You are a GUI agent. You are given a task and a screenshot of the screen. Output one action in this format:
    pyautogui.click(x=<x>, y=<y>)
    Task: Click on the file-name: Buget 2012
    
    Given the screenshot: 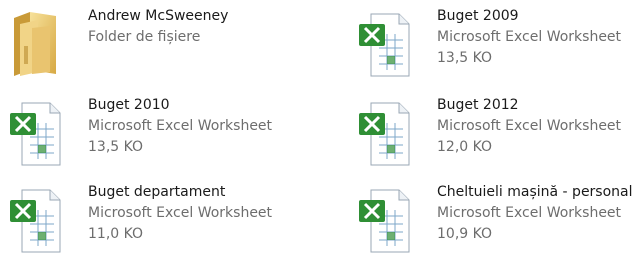 What is the action you would take?
    pyautogui.click(x=478, y=105)
    